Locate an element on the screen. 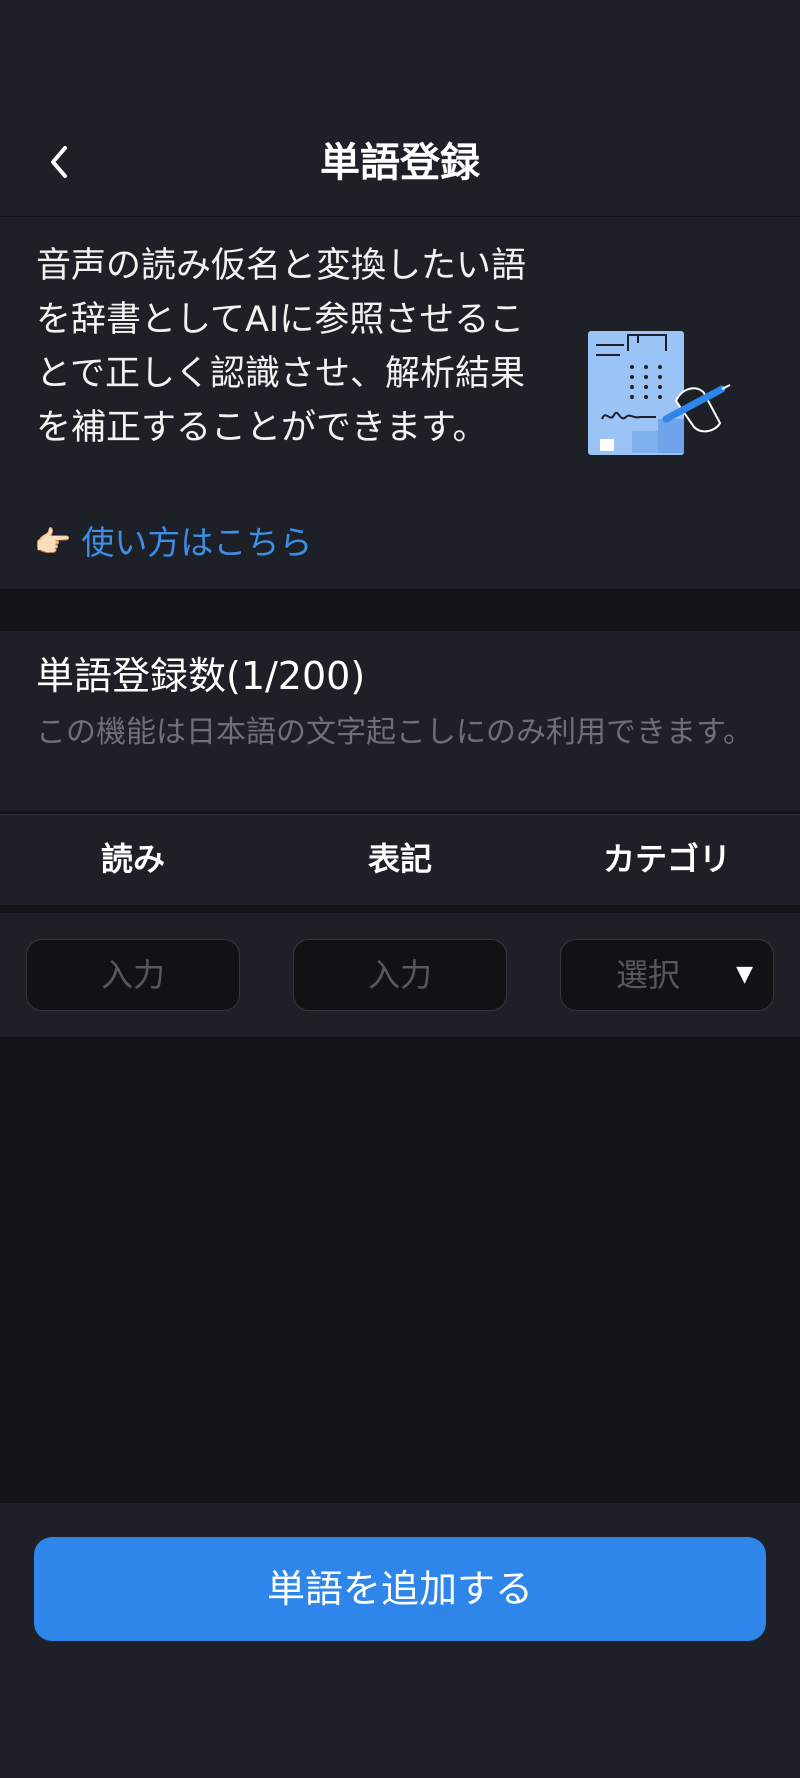 This screenshot has width=800, height=1778. column-header-category: カテゴリ is located at coordinates (666, 859).